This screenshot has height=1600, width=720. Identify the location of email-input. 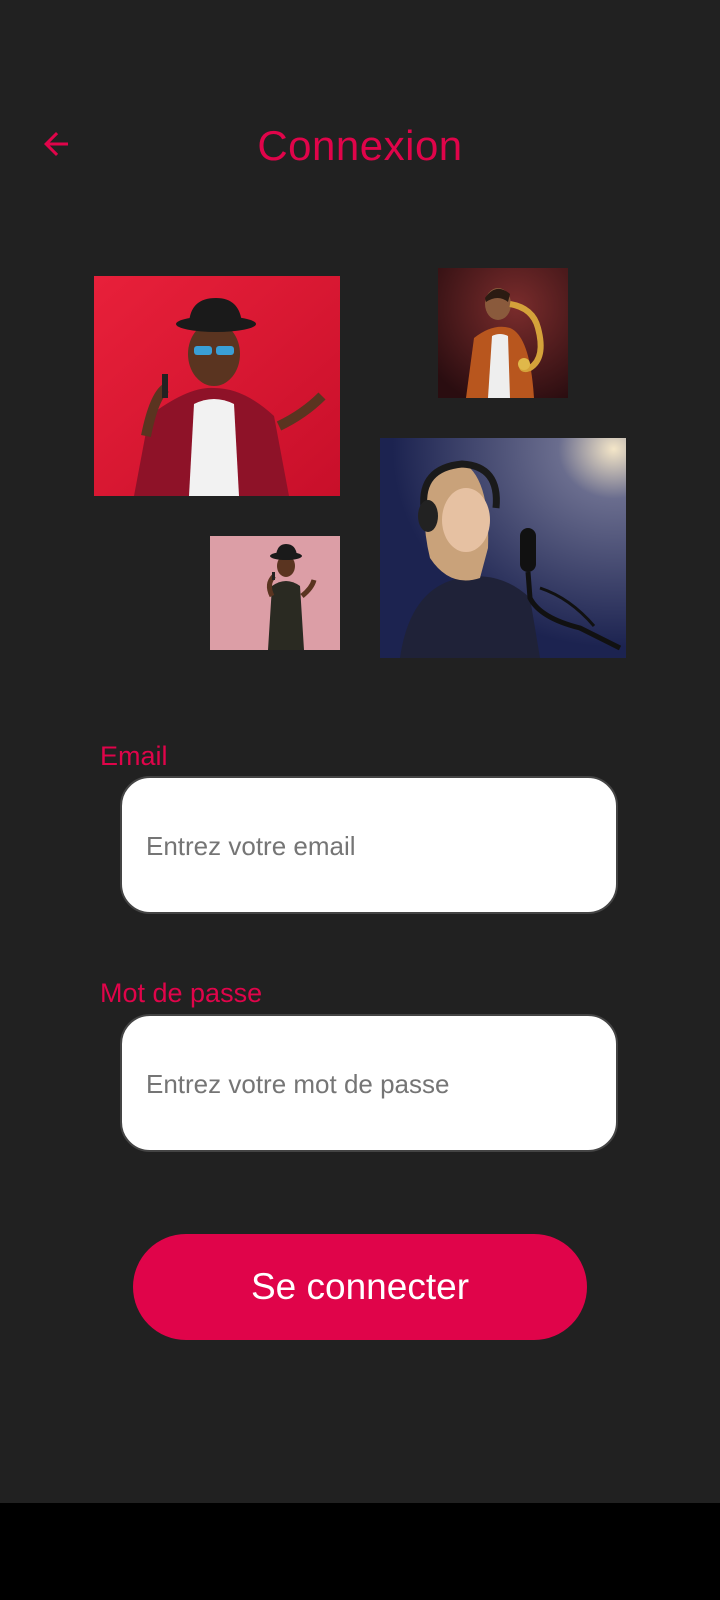
(366, 846).